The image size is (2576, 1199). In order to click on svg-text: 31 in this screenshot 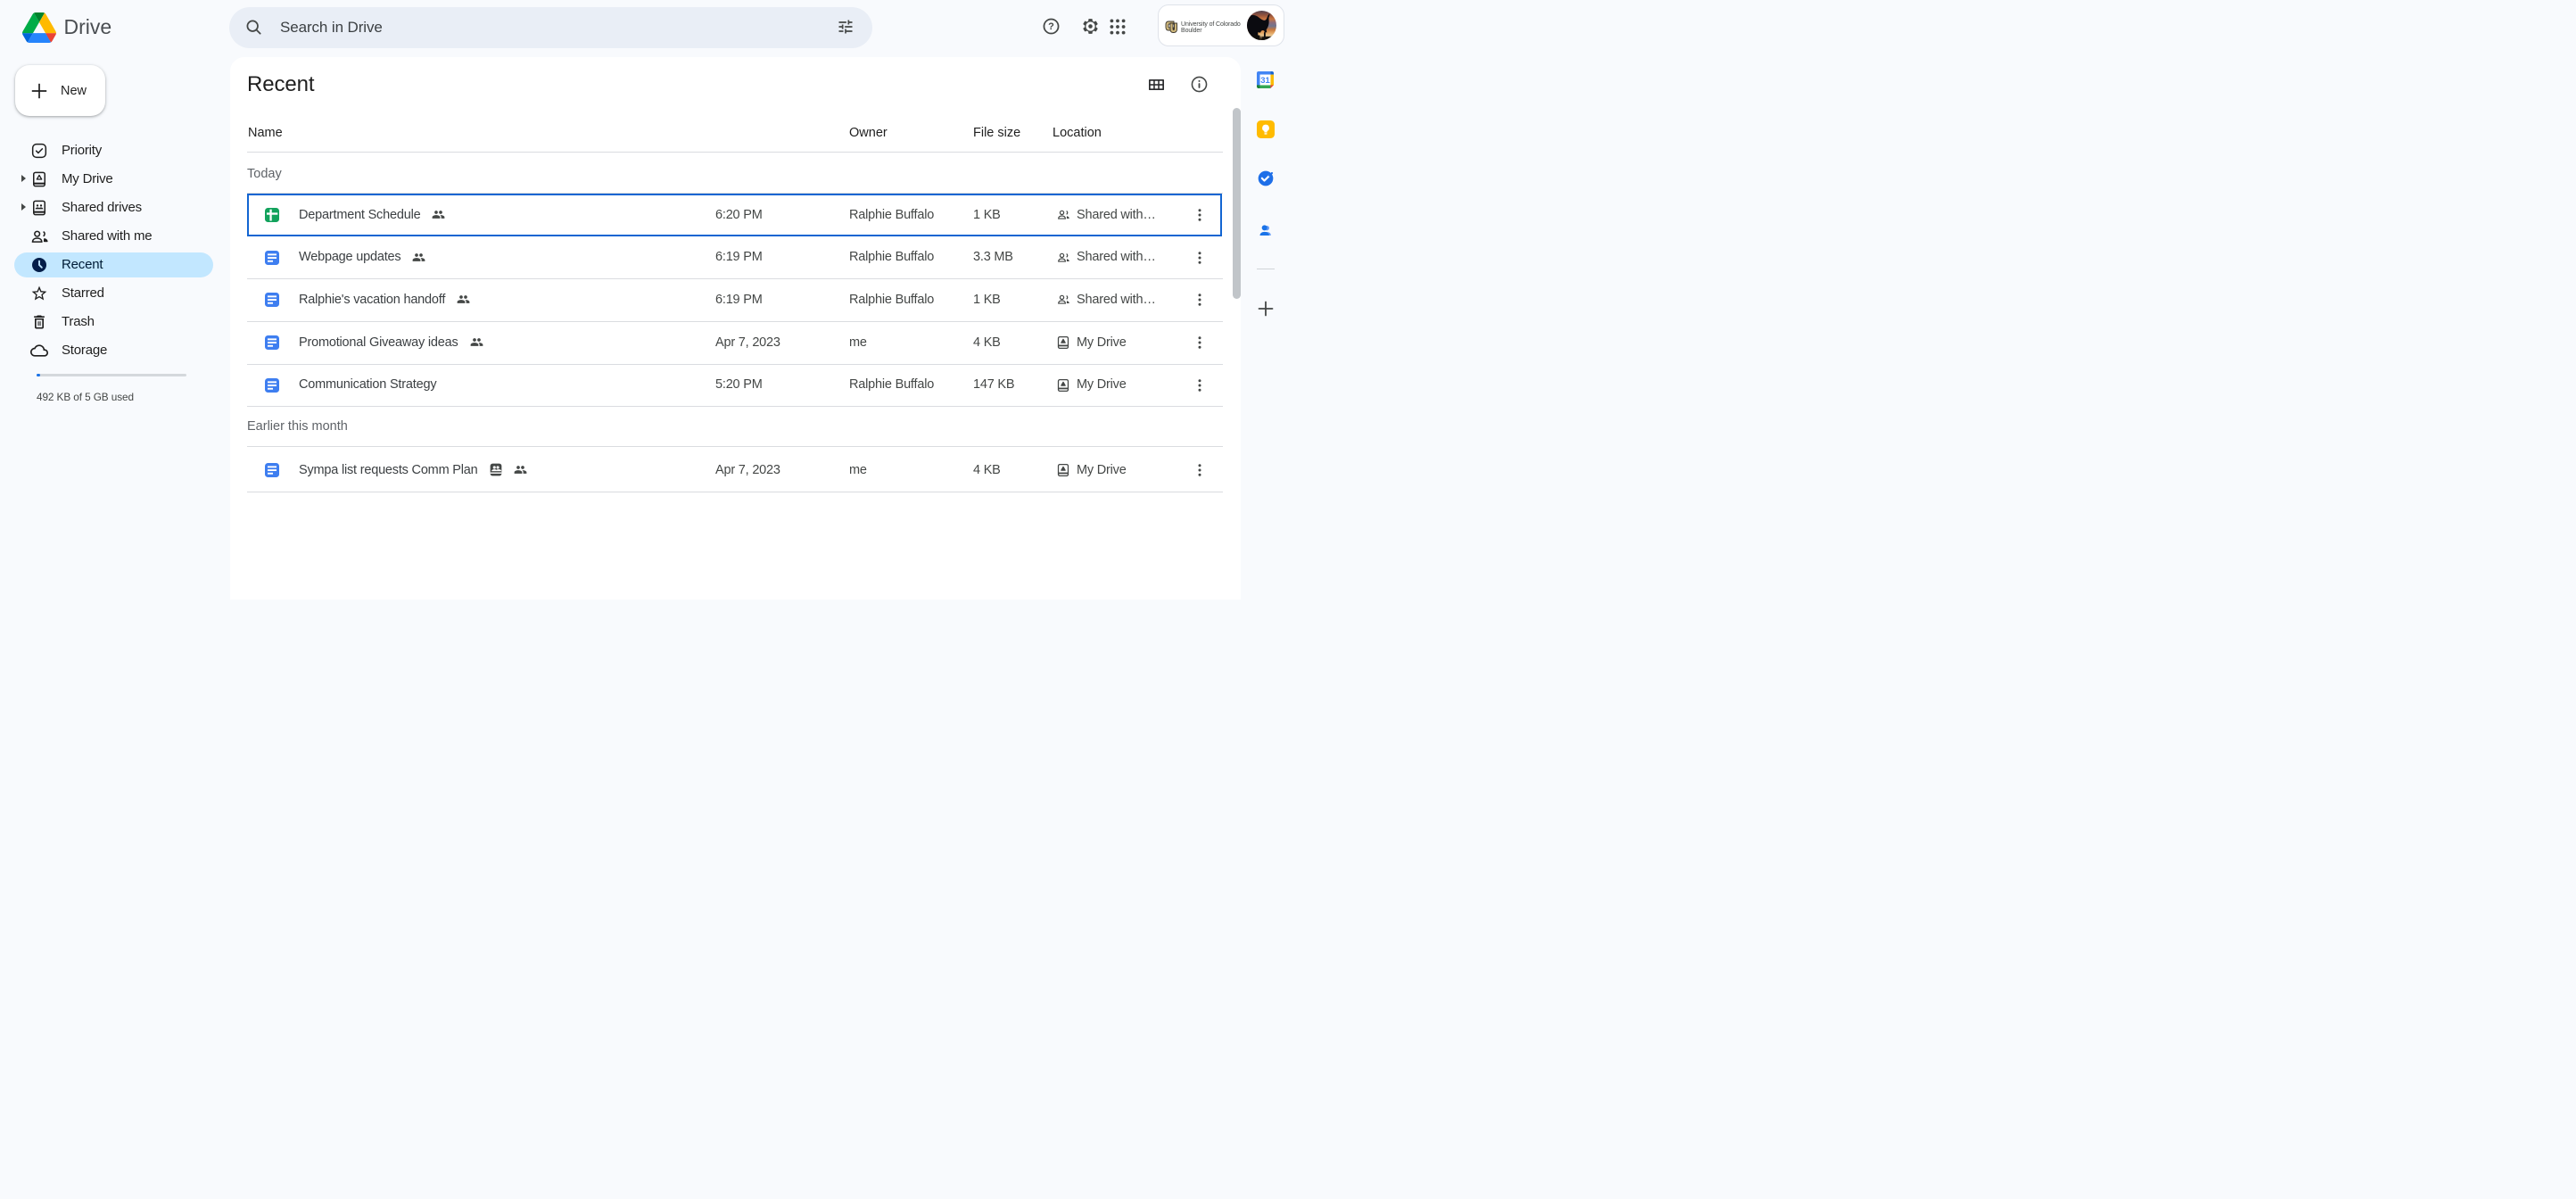, I will do `click(1265, 81)`.